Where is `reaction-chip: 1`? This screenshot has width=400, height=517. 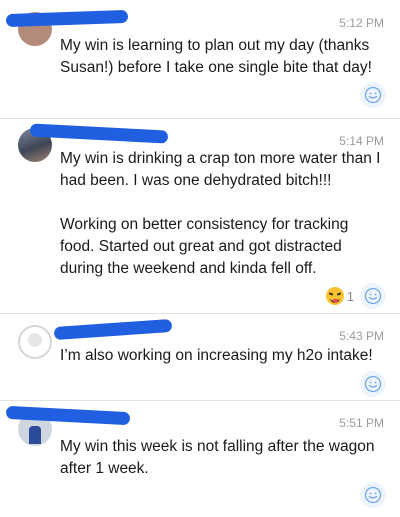 reaction-chip: 1 is located at coordinates (339, 296).